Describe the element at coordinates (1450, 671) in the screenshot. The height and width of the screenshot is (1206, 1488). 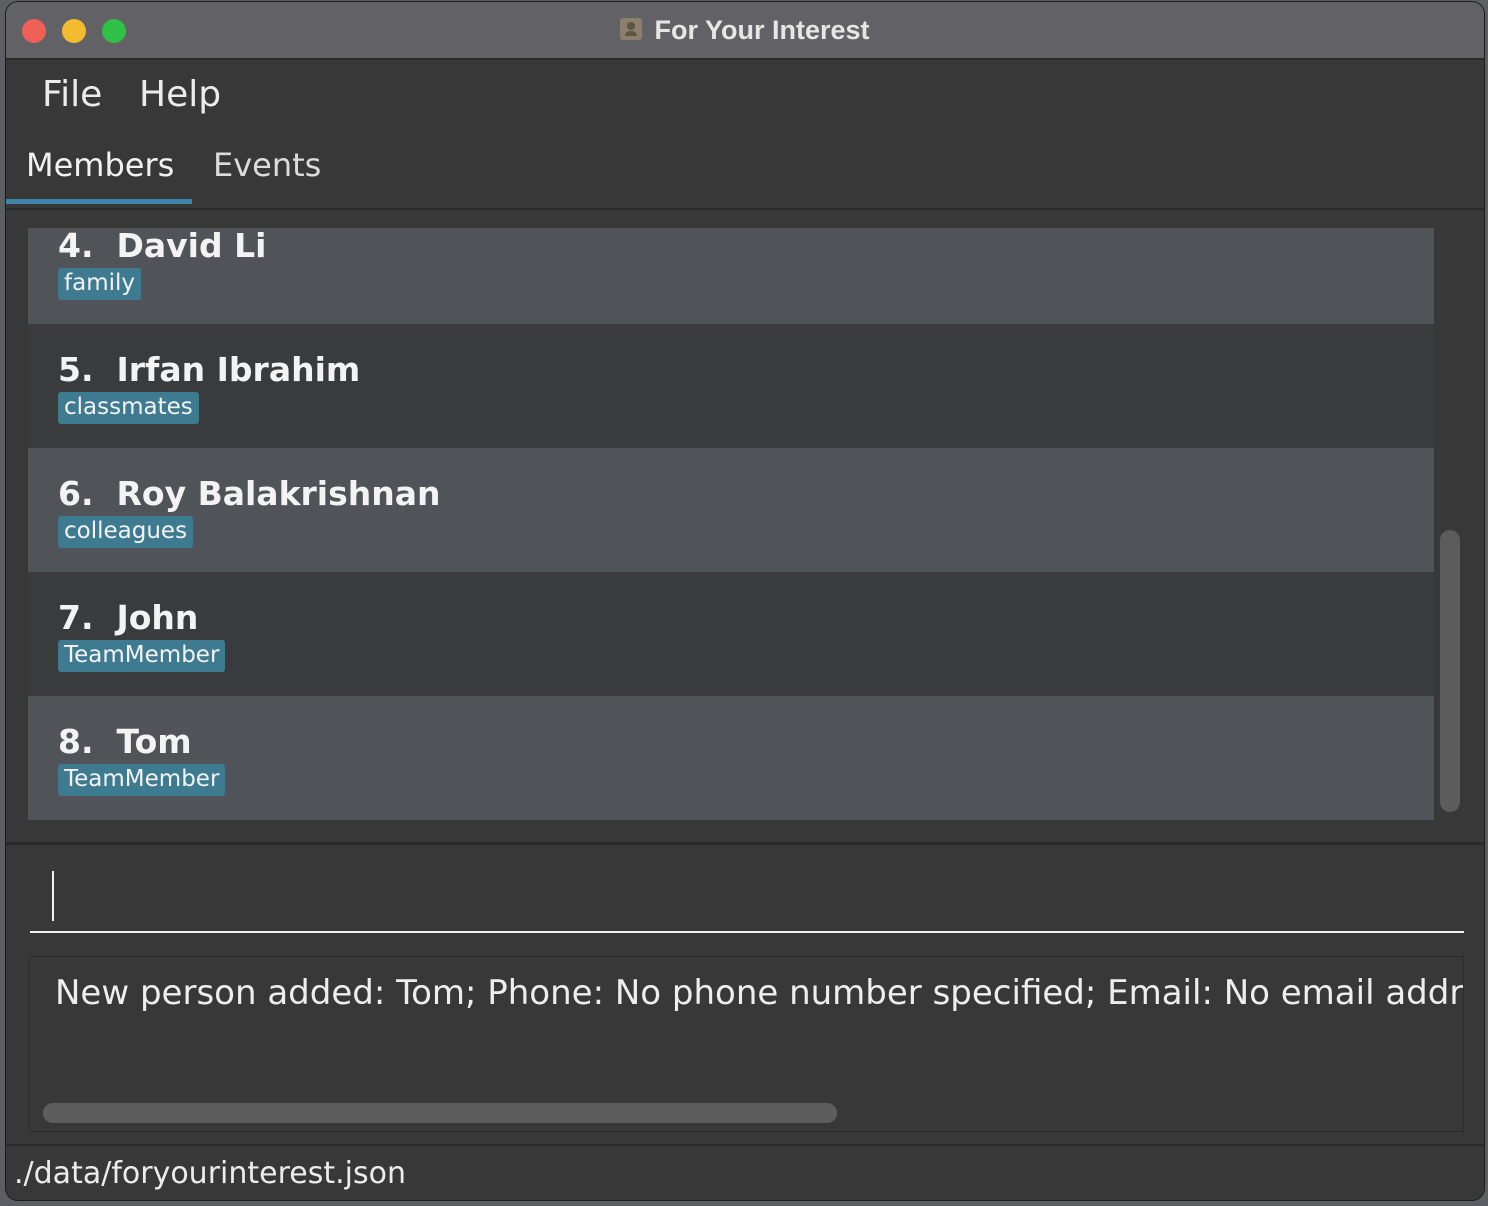
I see `member-list-scrollbar-thumb` at that location.